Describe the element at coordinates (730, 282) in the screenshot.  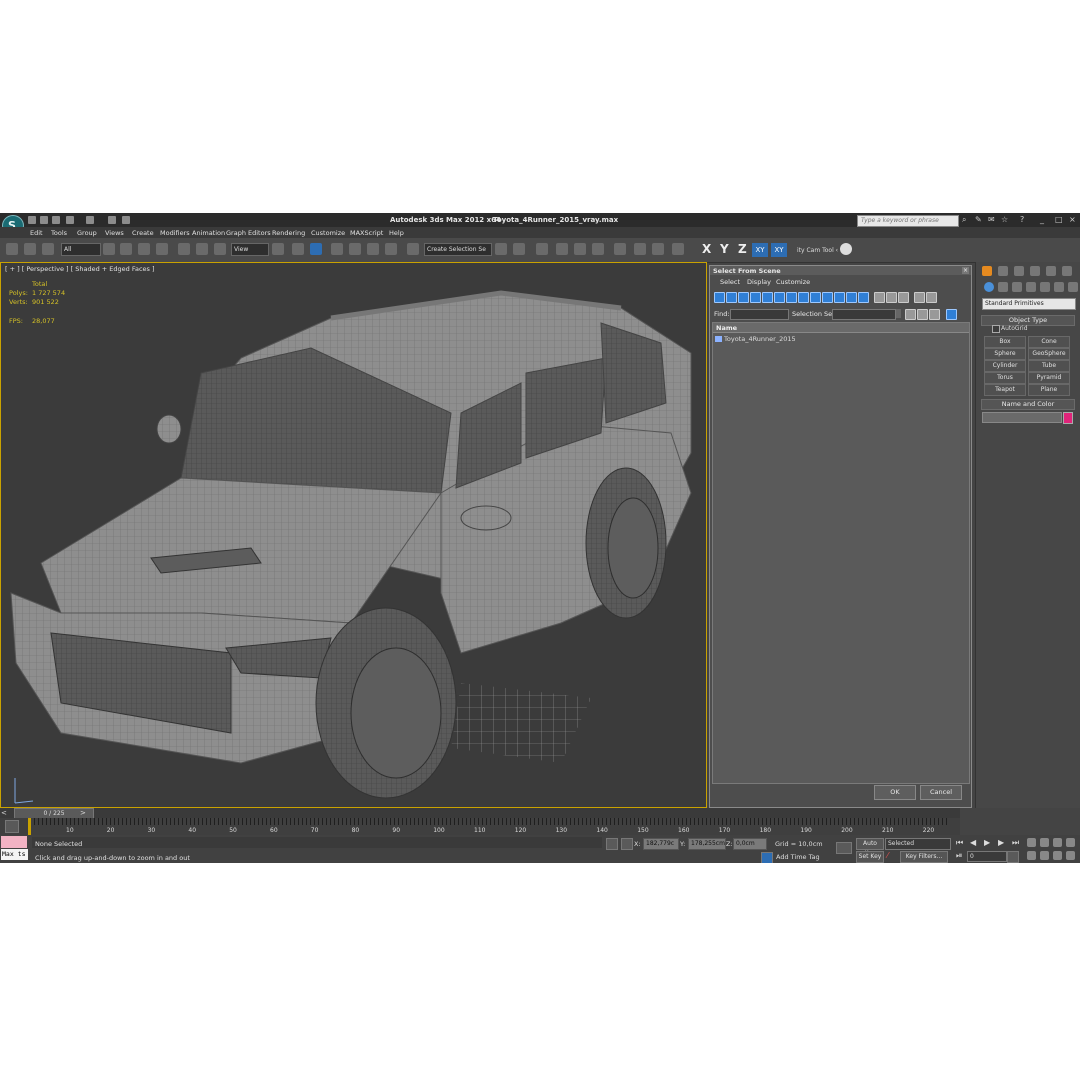
I see `dialog-menu-select: Select` at that location.